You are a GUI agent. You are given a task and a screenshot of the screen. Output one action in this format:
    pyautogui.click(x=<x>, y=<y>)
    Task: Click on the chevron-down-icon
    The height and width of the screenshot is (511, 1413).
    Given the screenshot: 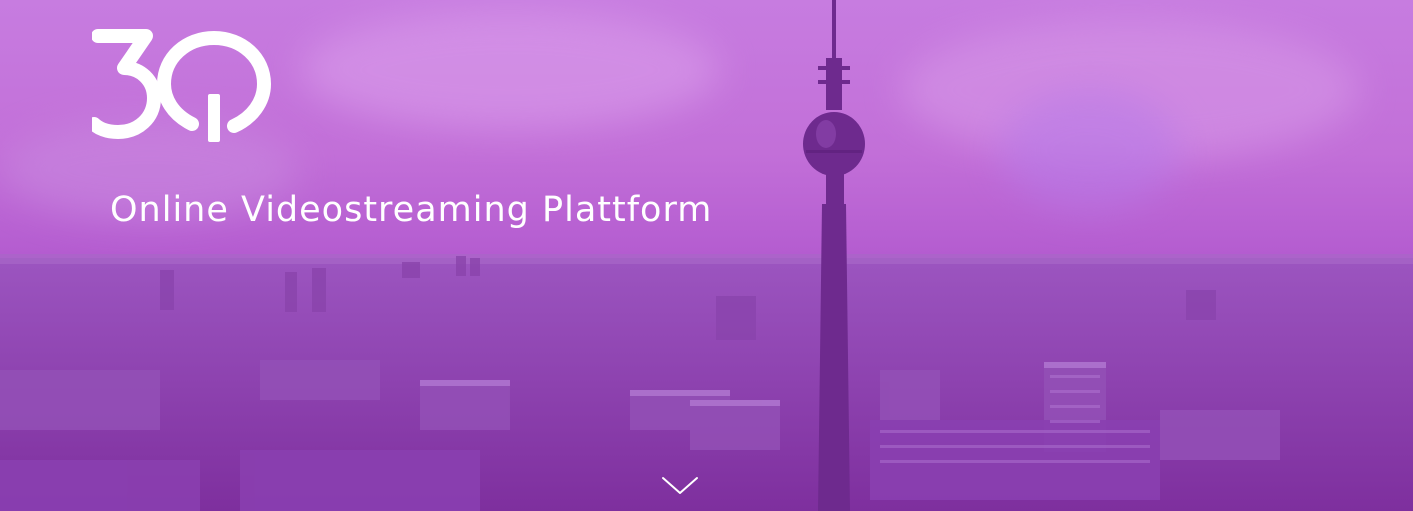 What is the action you would take?
    pyautogui.click(x=680, y=486)
    